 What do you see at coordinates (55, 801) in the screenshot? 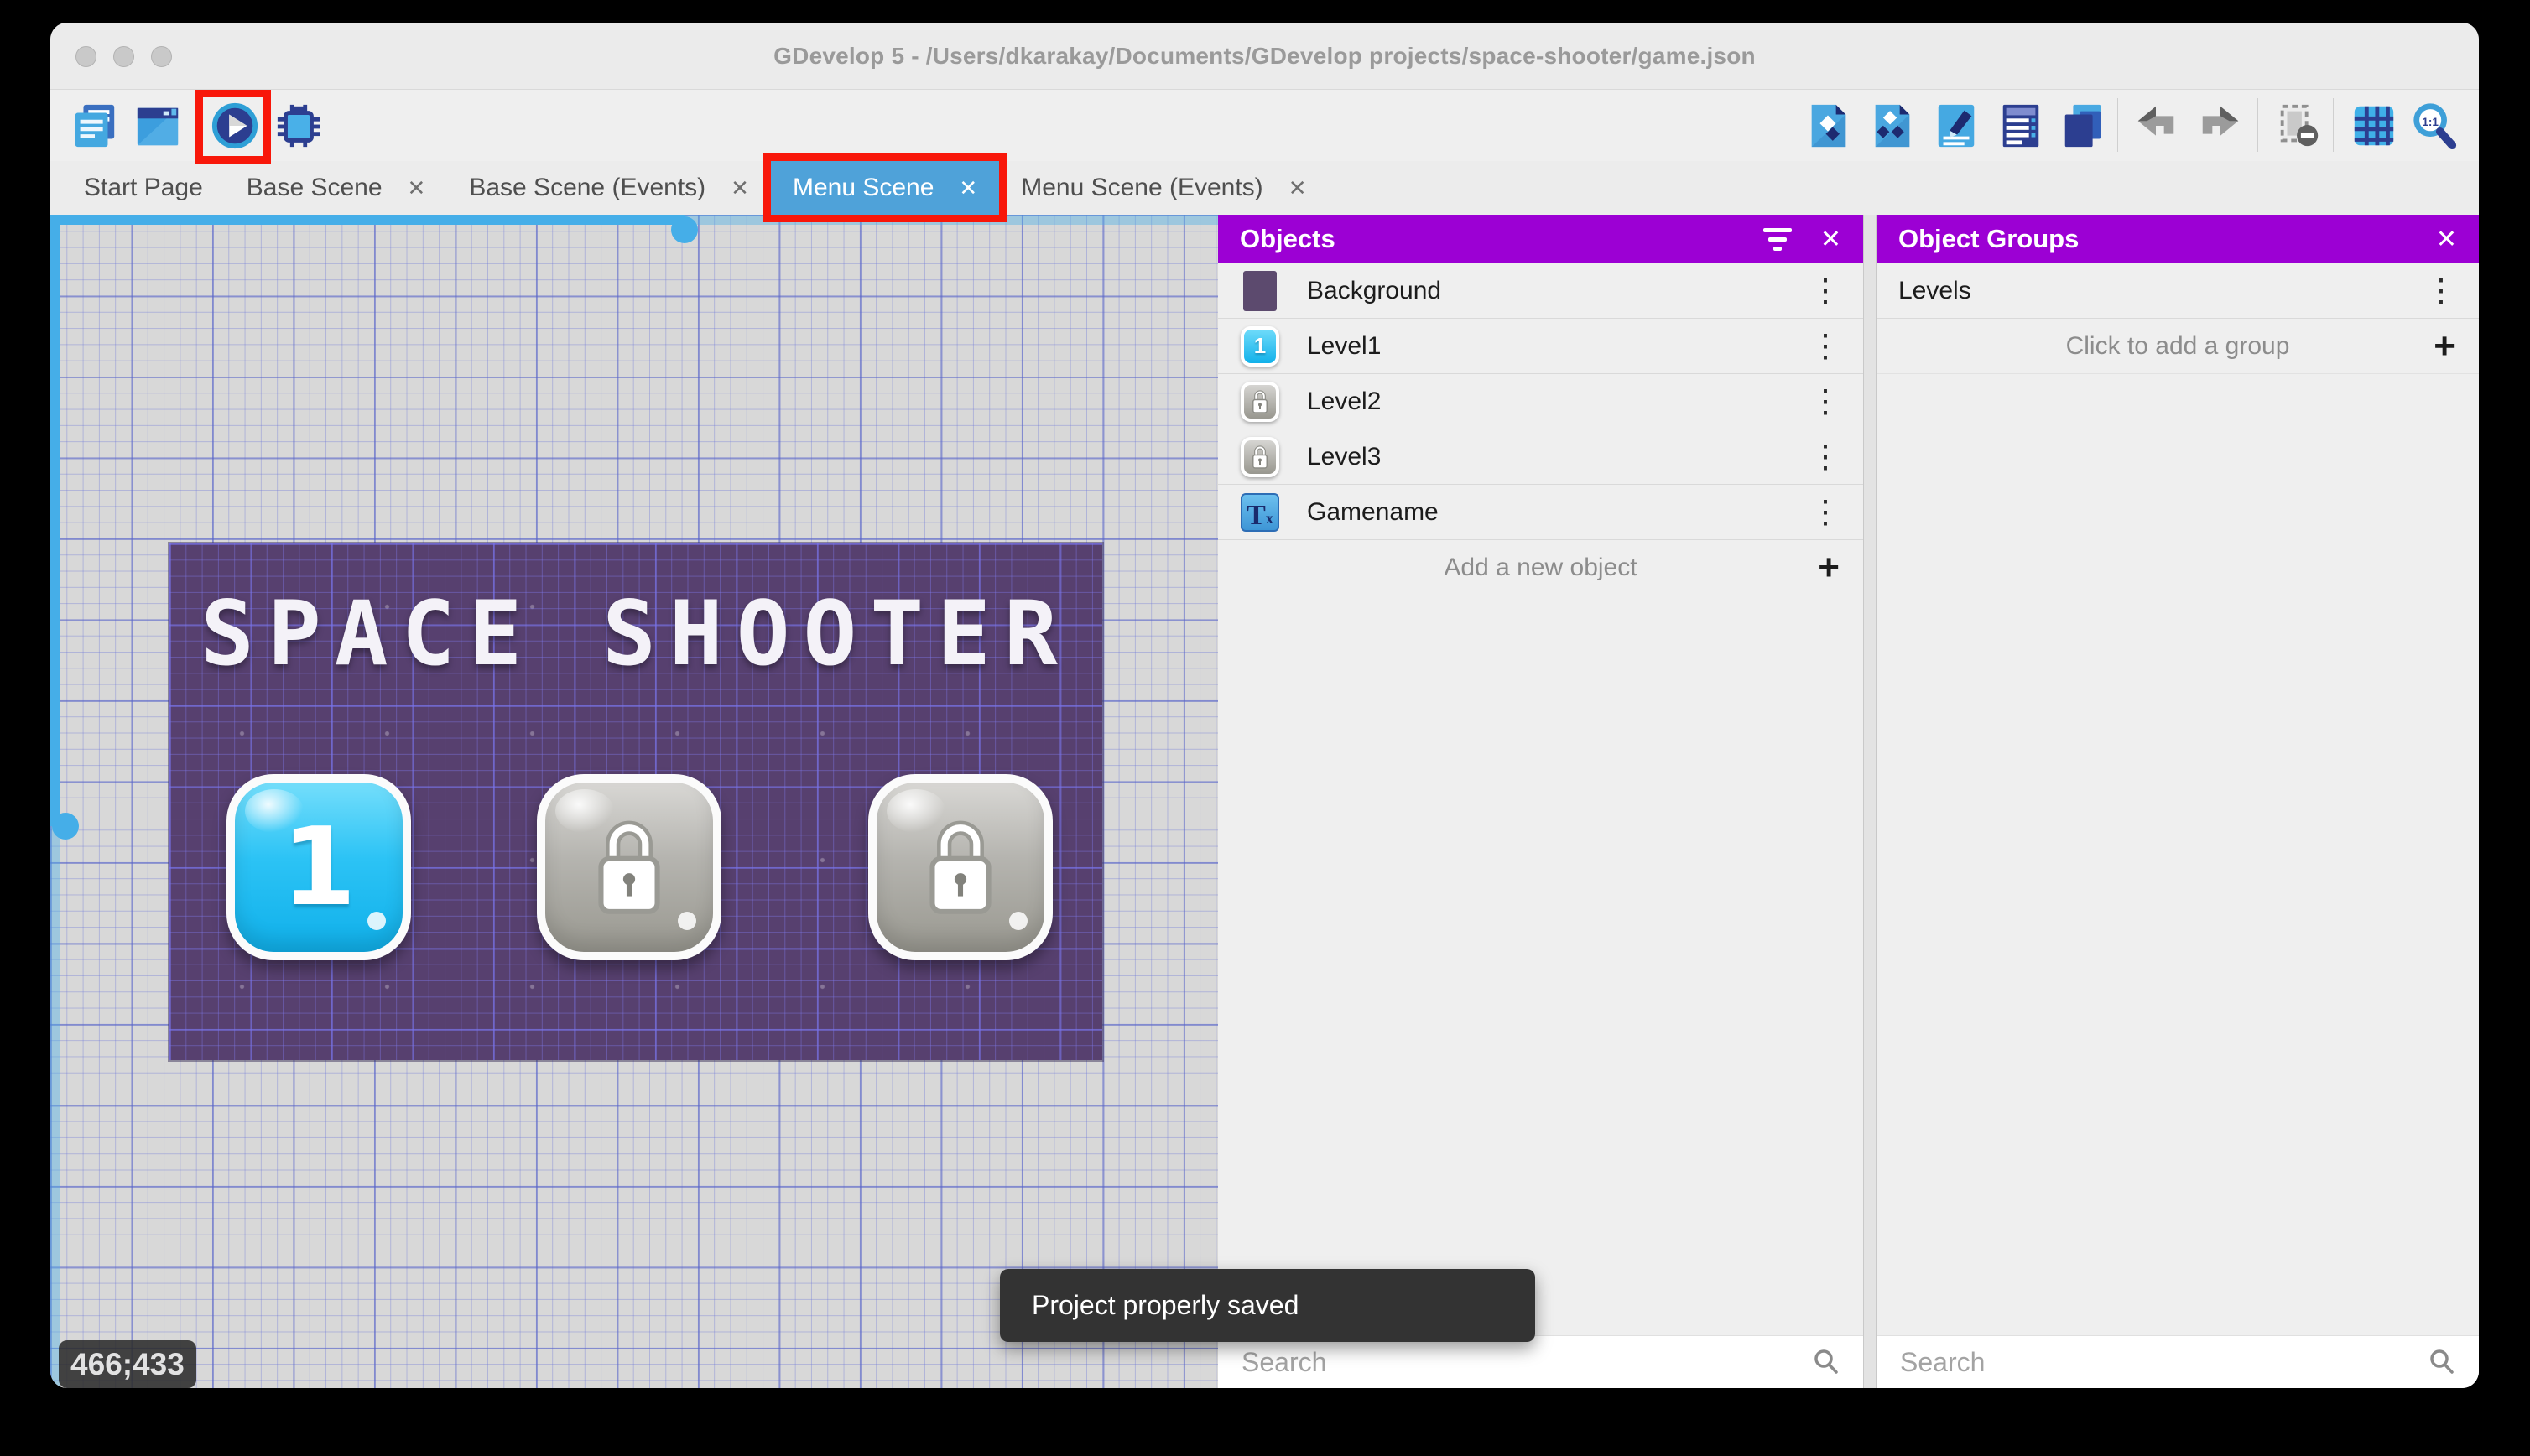
I see `canvas-vertical-scrollbar` at bounding box center [55, 801].